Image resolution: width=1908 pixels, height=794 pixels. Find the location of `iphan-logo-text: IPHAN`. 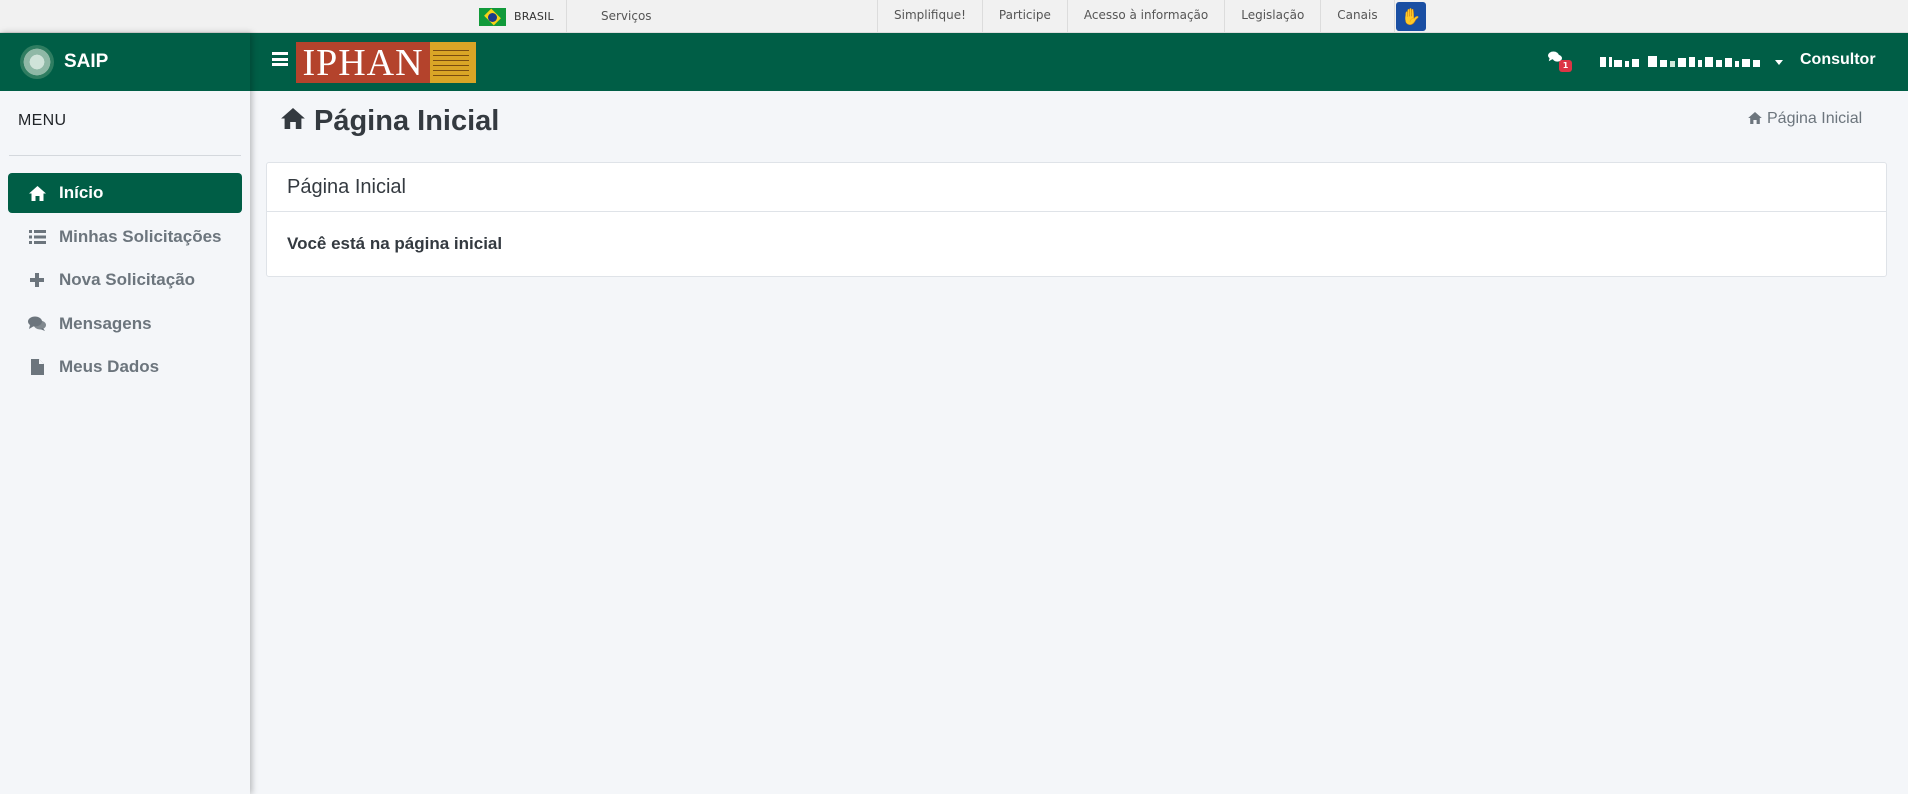

iphan-logo-text: IPHAN is located at coordinates (363, 63).